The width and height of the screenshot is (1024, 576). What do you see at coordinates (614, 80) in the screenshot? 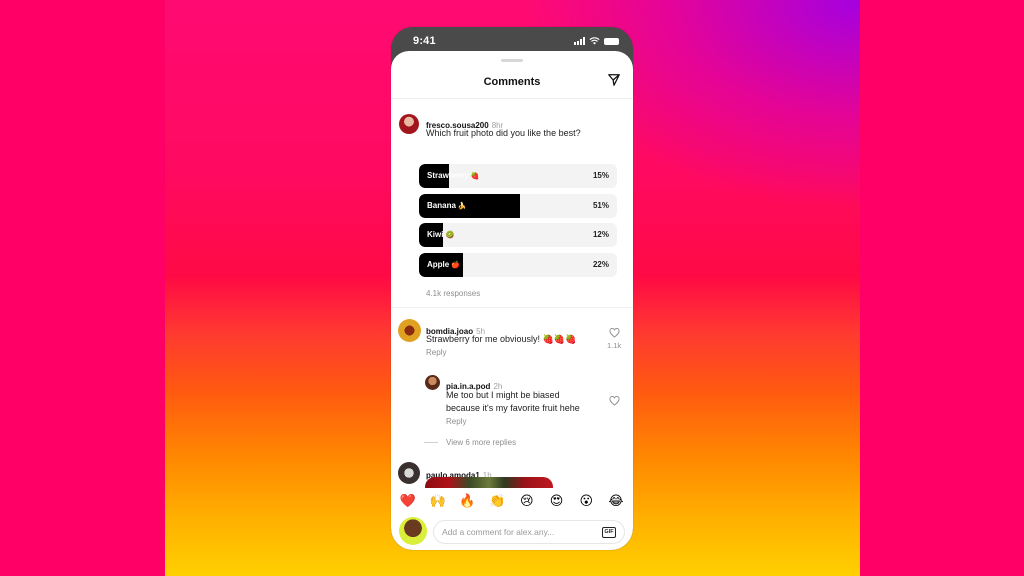
I see `send-icon` at bounding box center [614, 80].